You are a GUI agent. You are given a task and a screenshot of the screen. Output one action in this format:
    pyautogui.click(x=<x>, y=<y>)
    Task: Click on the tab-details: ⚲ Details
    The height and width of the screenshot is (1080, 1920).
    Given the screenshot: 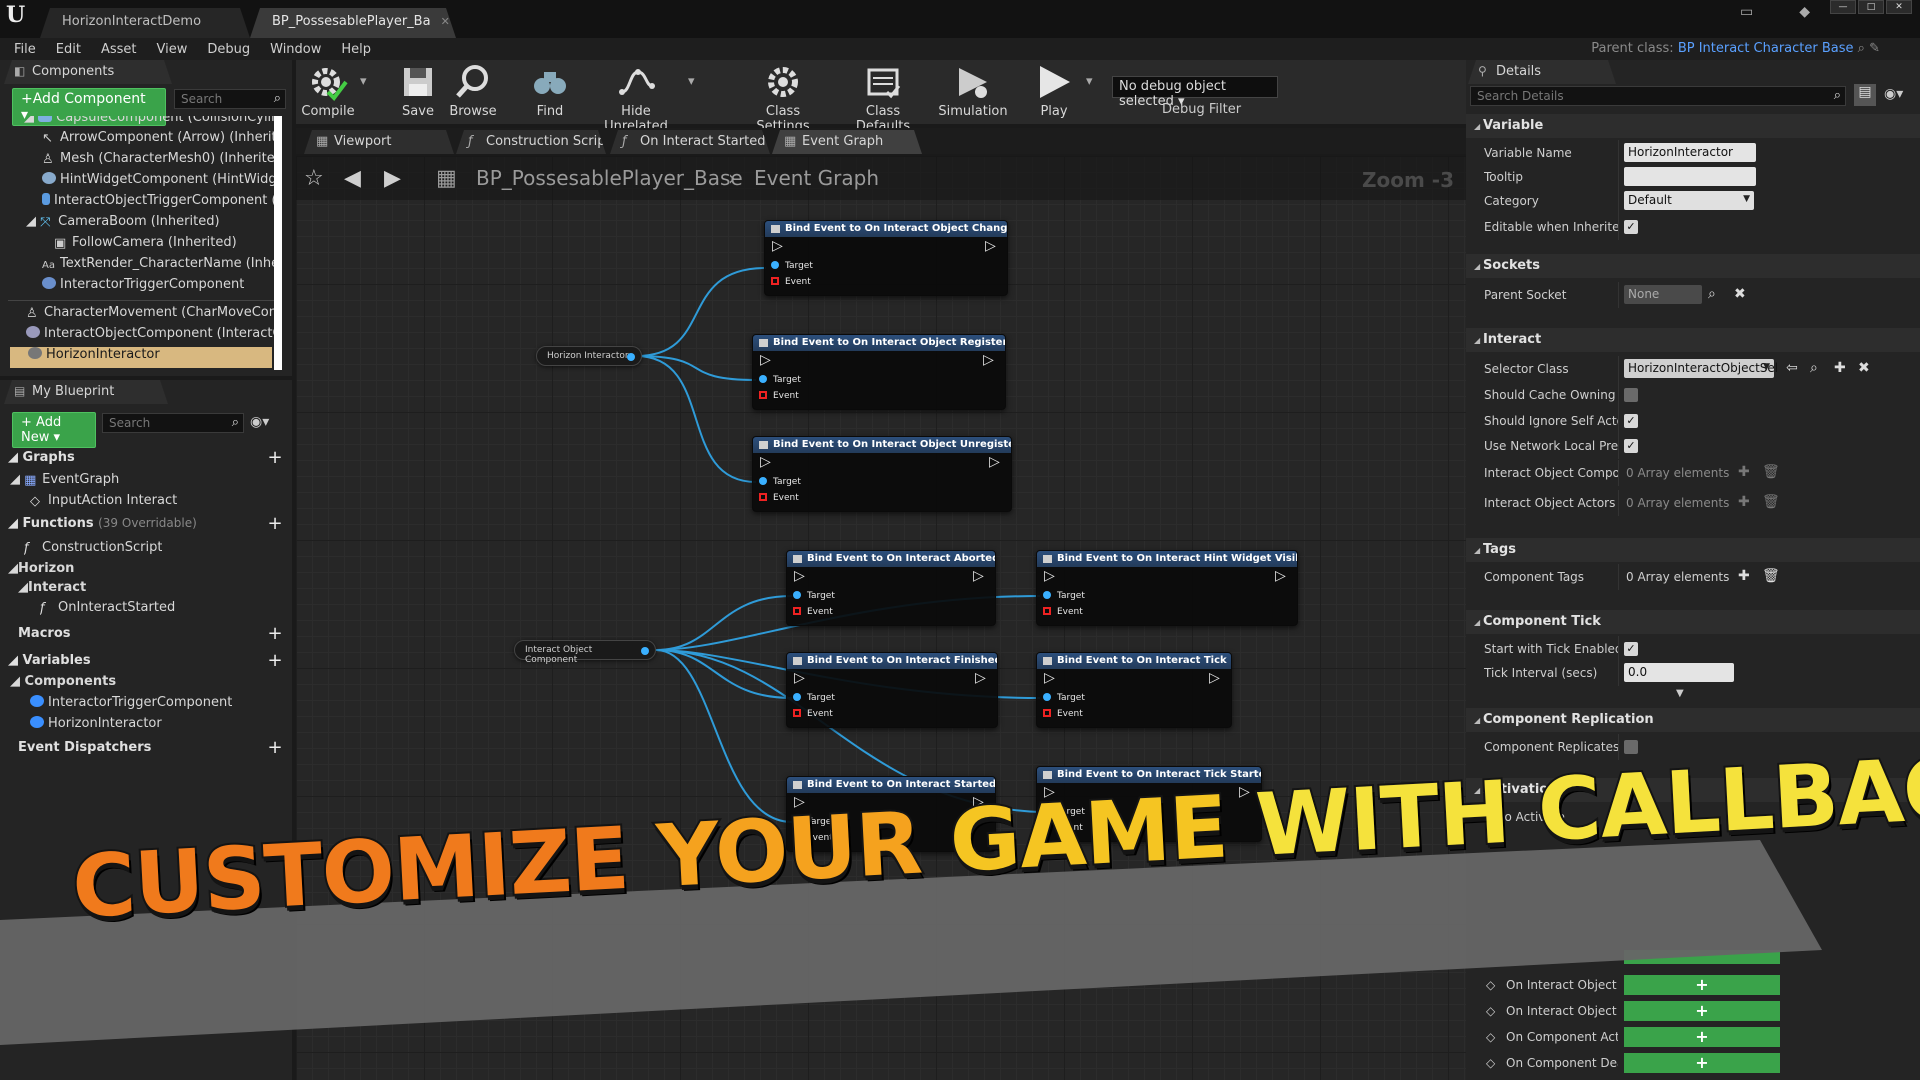 What is the action you would take?
    pyautogui.click(x=1542, y=72)
    